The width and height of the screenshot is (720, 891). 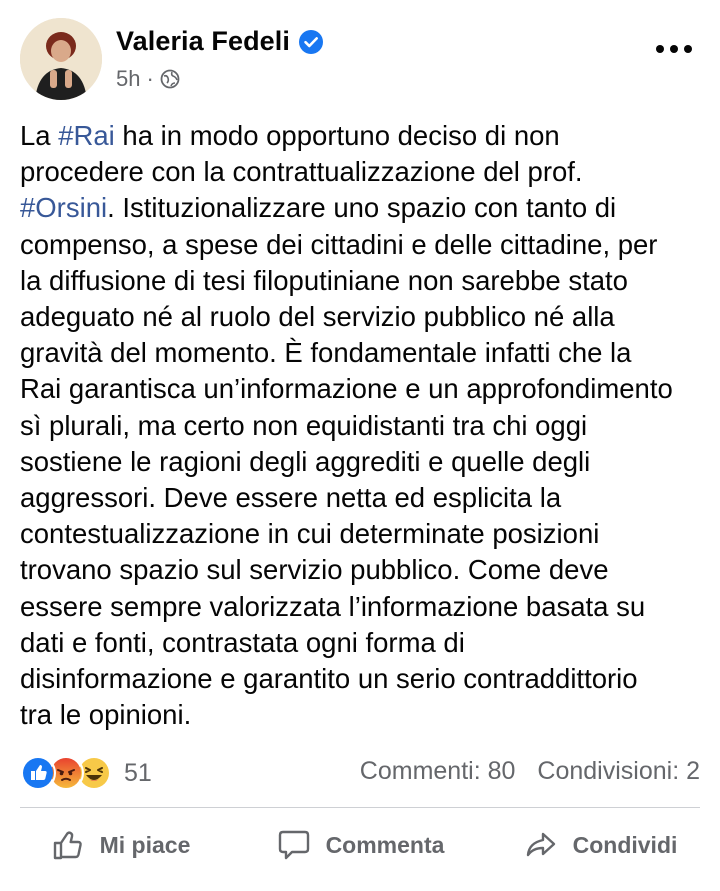 I want to click on post-stats: 51 Commenti: 80 Condivisioni: 2, so click(x=360, y=774).